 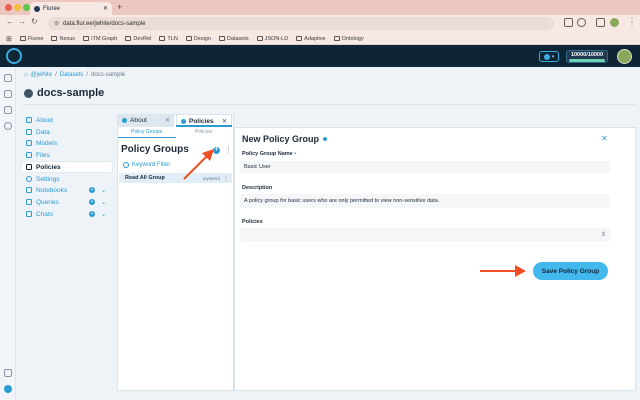 What do you see at coordinates (8, 78) in the screenshot?
I see `home-icon` at bounding box center [8, 78].